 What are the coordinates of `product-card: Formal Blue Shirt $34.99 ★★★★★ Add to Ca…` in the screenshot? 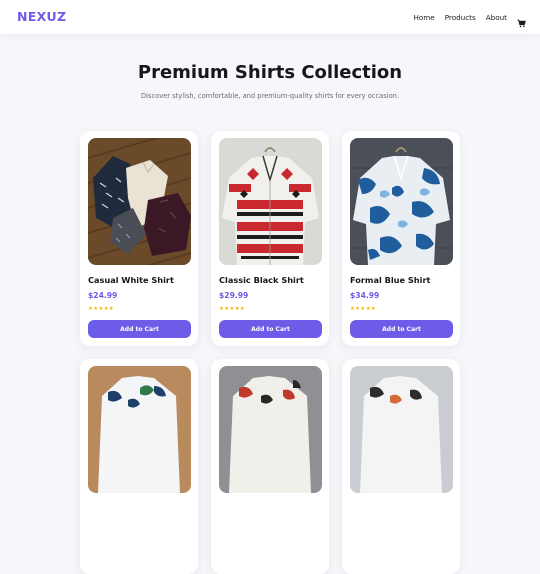 It's located at (401, 238).